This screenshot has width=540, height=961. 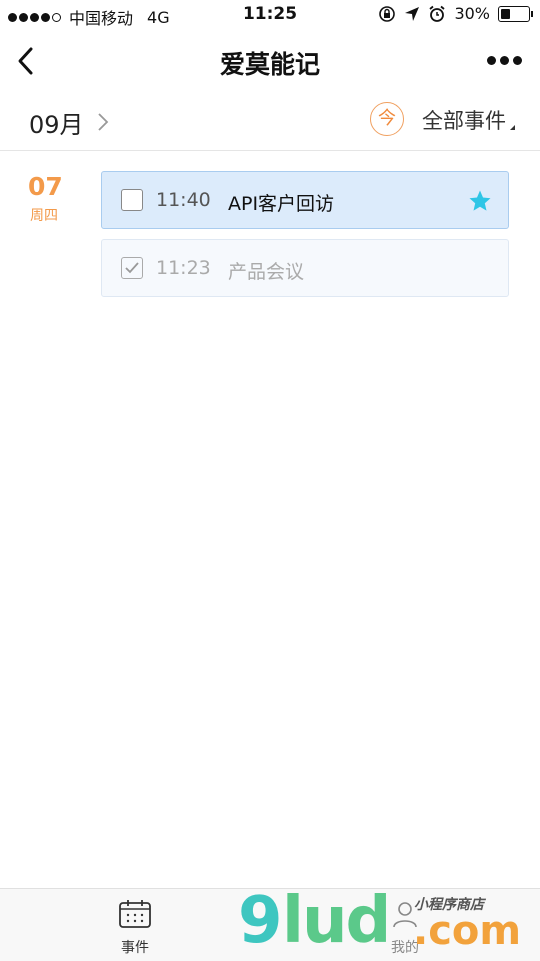 I want to click on status-bar: 中国移动 4G 11:25 30%, so click(x=270, y=15).